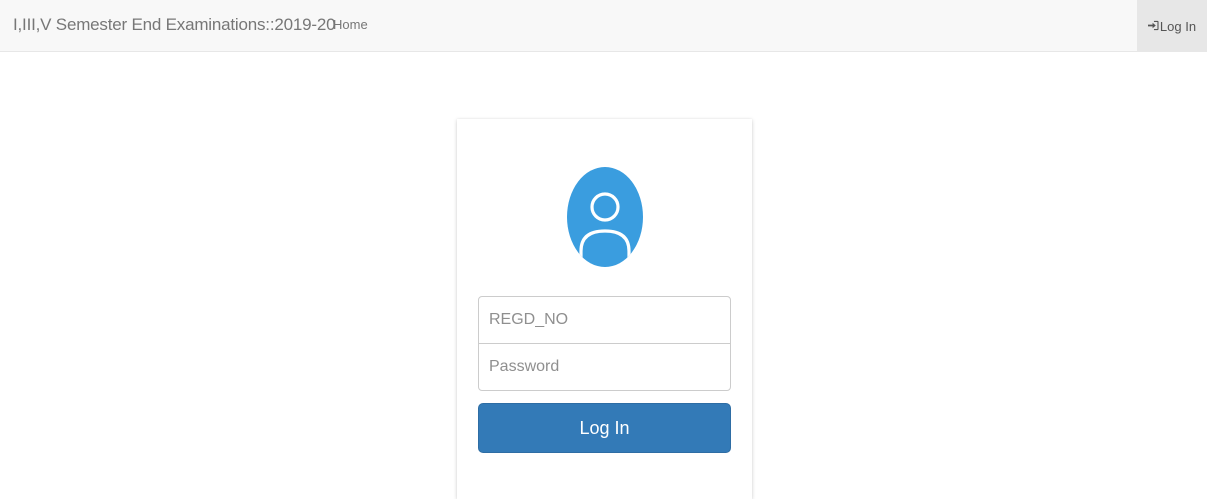  What do you see at coordinates (604, 320) in the screenshot?
I see `regd-no-input` at bounding box center [604, 320].